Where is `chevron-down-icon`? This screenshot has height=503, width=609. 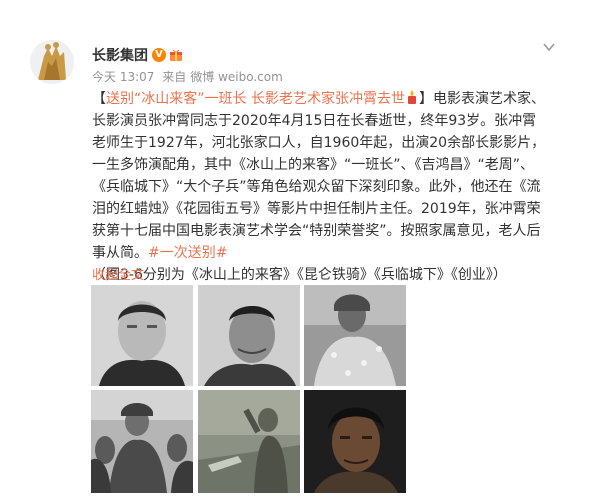 chevron-down-icon is located at coordinates (549, 47).